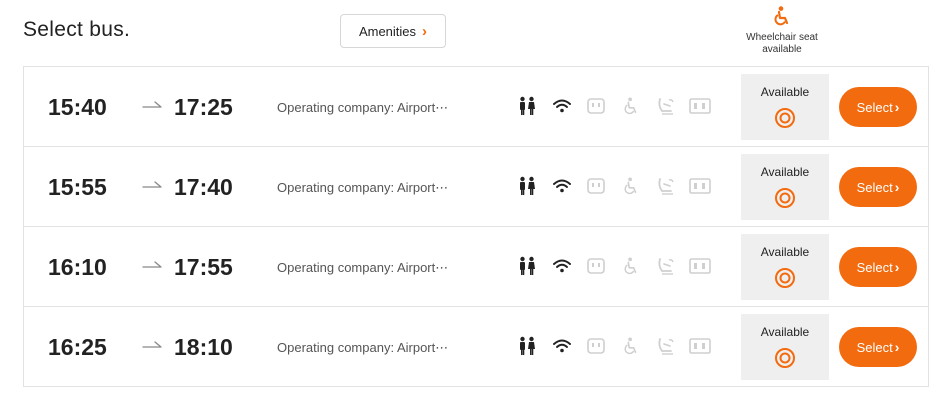 This screenshot has width=945, height=399. Describe the element at coordinates (782, 49) in the screenshot. I see `wheelchair-seat-label-2: available` at that location.